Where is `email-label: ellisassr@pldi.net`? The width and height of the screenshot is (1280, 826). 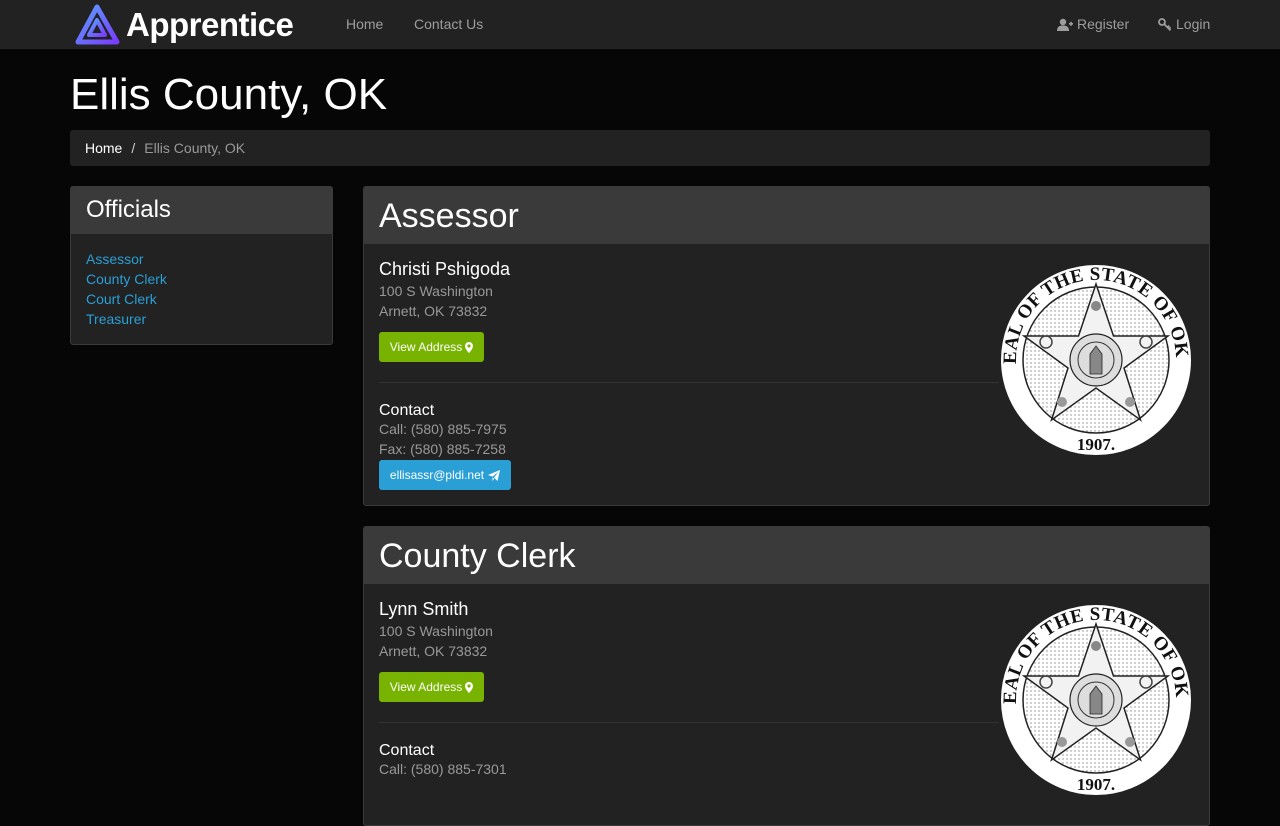
email-label: ellisassr@pldi.net is located at coordinates (437, 475).